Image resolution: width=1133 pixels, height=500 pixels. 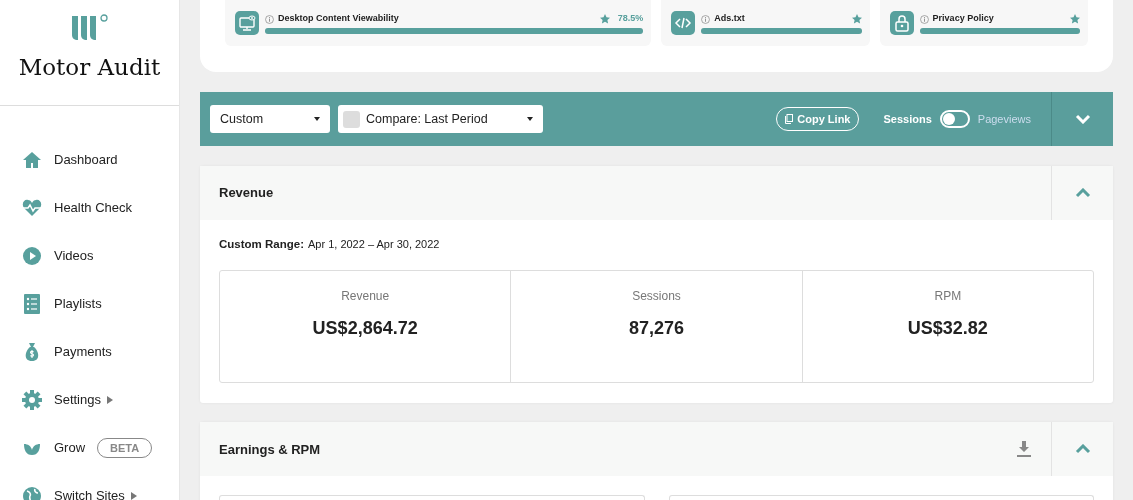 What do you see at coordinates (683, 23) in the screenshot?
I see `code-icon` at bounding box center [683, 23].